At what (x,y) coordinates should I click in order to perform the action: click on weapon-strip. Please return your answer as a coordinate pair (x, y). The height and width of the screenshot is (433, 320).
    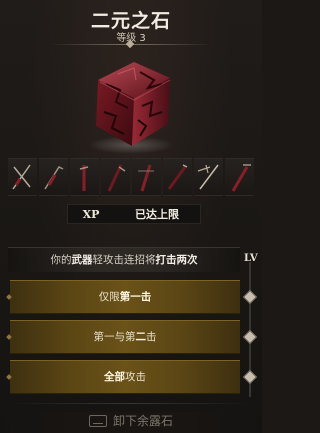
    Looking at the image, I should click on (131, 177).